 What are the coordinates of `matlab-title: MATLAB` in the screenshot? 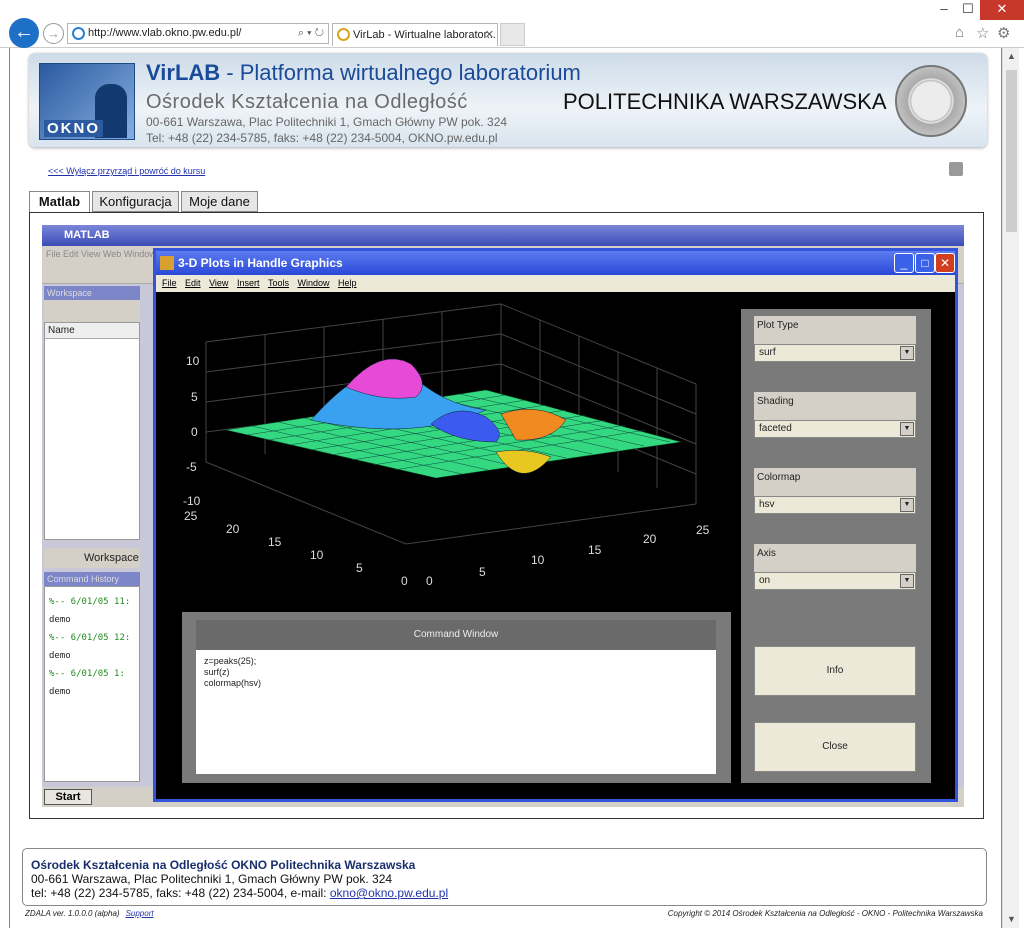 It's located at (503, 235).